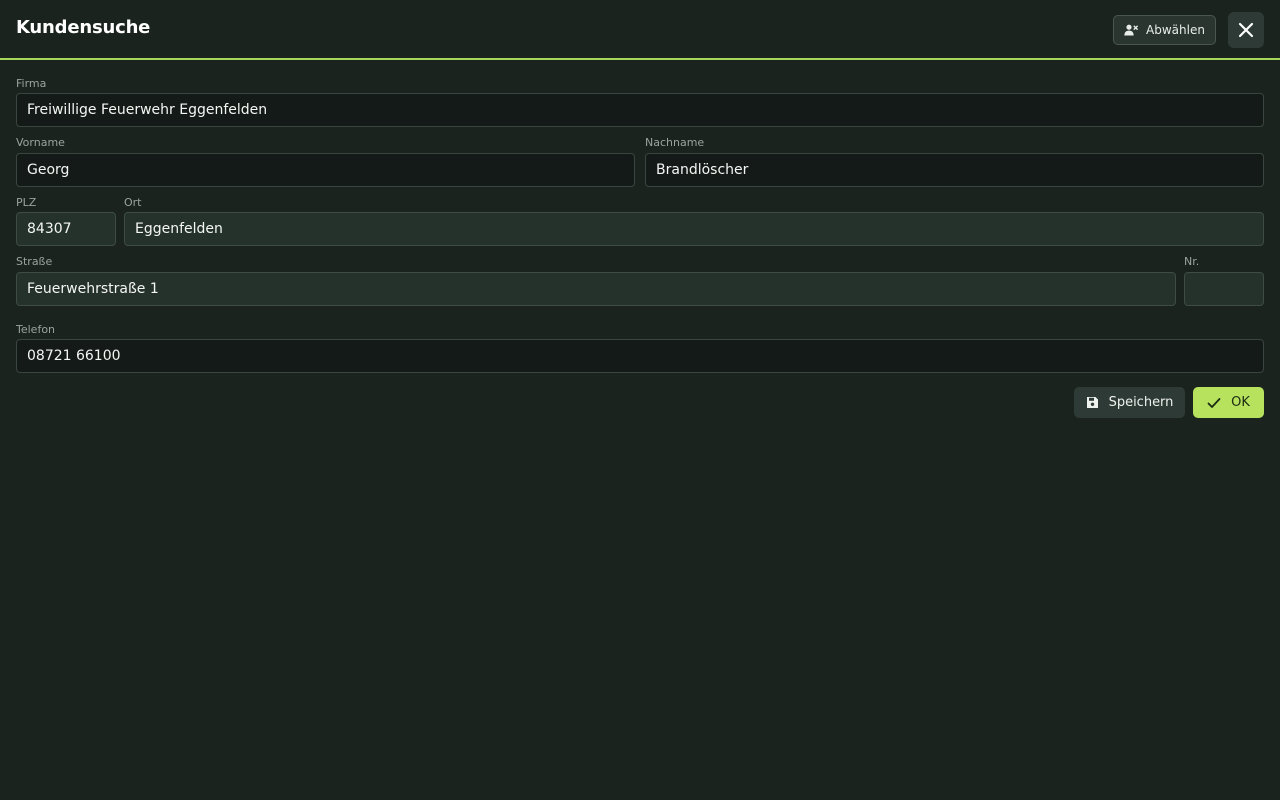 The width and height of the screenshot is (1280, 800). Describe the element at coordinates (694, 229) in the screenshot. I see `ort-field: Eggenfelden` at that location.